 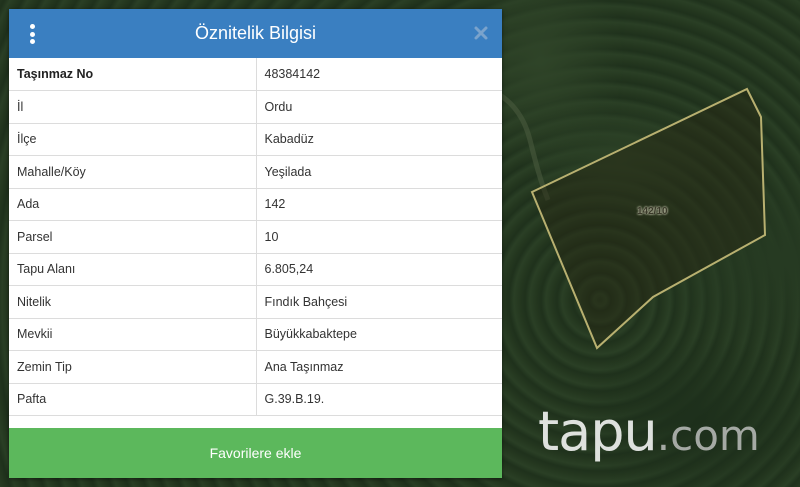 I want to click on table-row: Nitelik Fındık Bahçesi, so click(x=255, y=302).